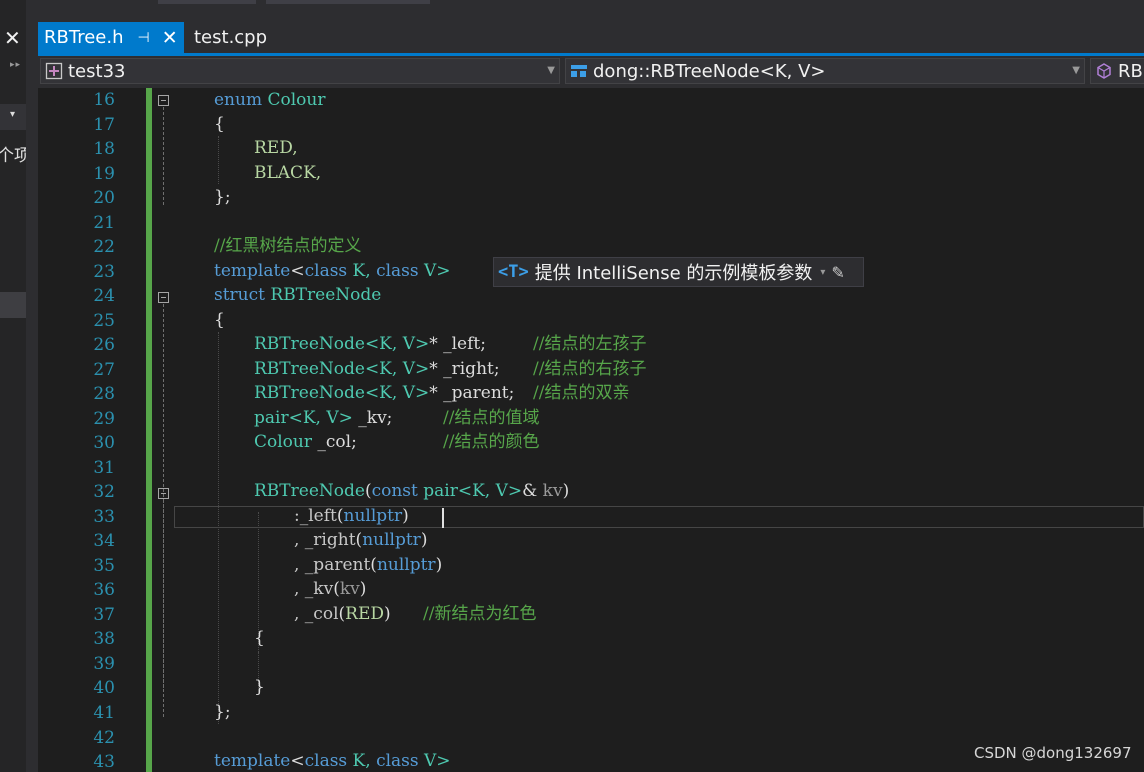  I want to click on code-comment-30: //结点的颜色, so click(491, 442).